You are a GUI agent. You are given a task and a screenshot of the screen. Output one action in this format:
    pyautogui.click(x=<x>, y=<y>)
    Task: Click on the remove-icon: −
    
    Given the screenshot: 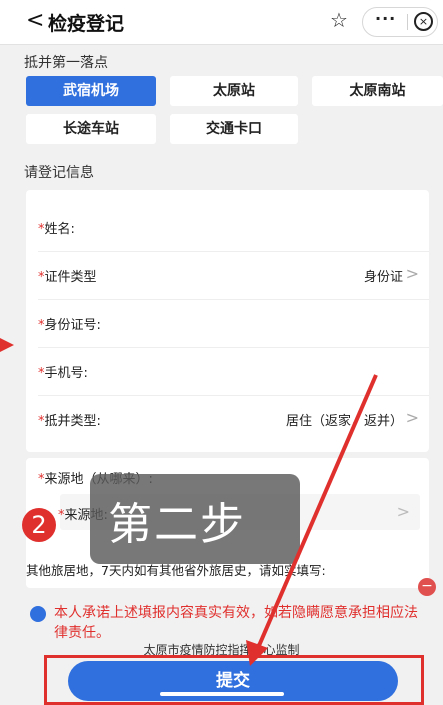 What is the action you would take?
    pyautogui.click(x=427, y=587)
    